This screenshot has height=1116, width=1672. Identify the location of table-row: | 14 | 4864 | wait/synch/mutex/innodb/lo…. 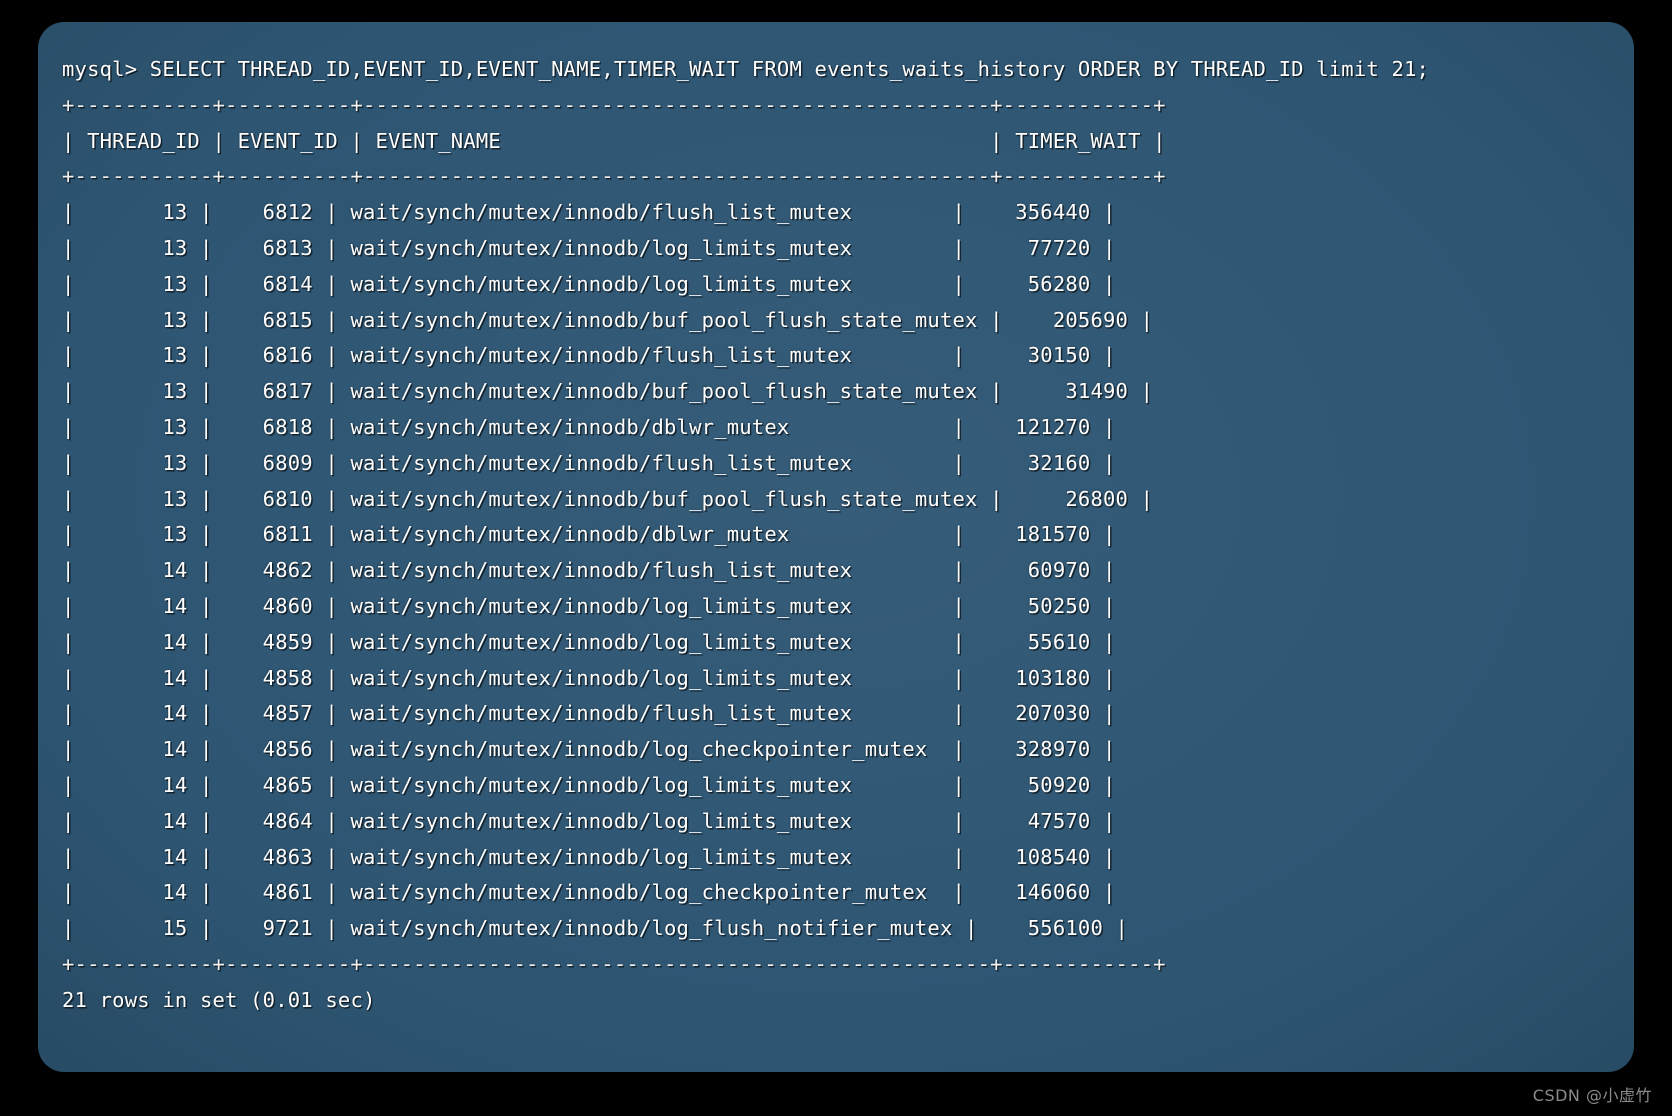
(589, 820).